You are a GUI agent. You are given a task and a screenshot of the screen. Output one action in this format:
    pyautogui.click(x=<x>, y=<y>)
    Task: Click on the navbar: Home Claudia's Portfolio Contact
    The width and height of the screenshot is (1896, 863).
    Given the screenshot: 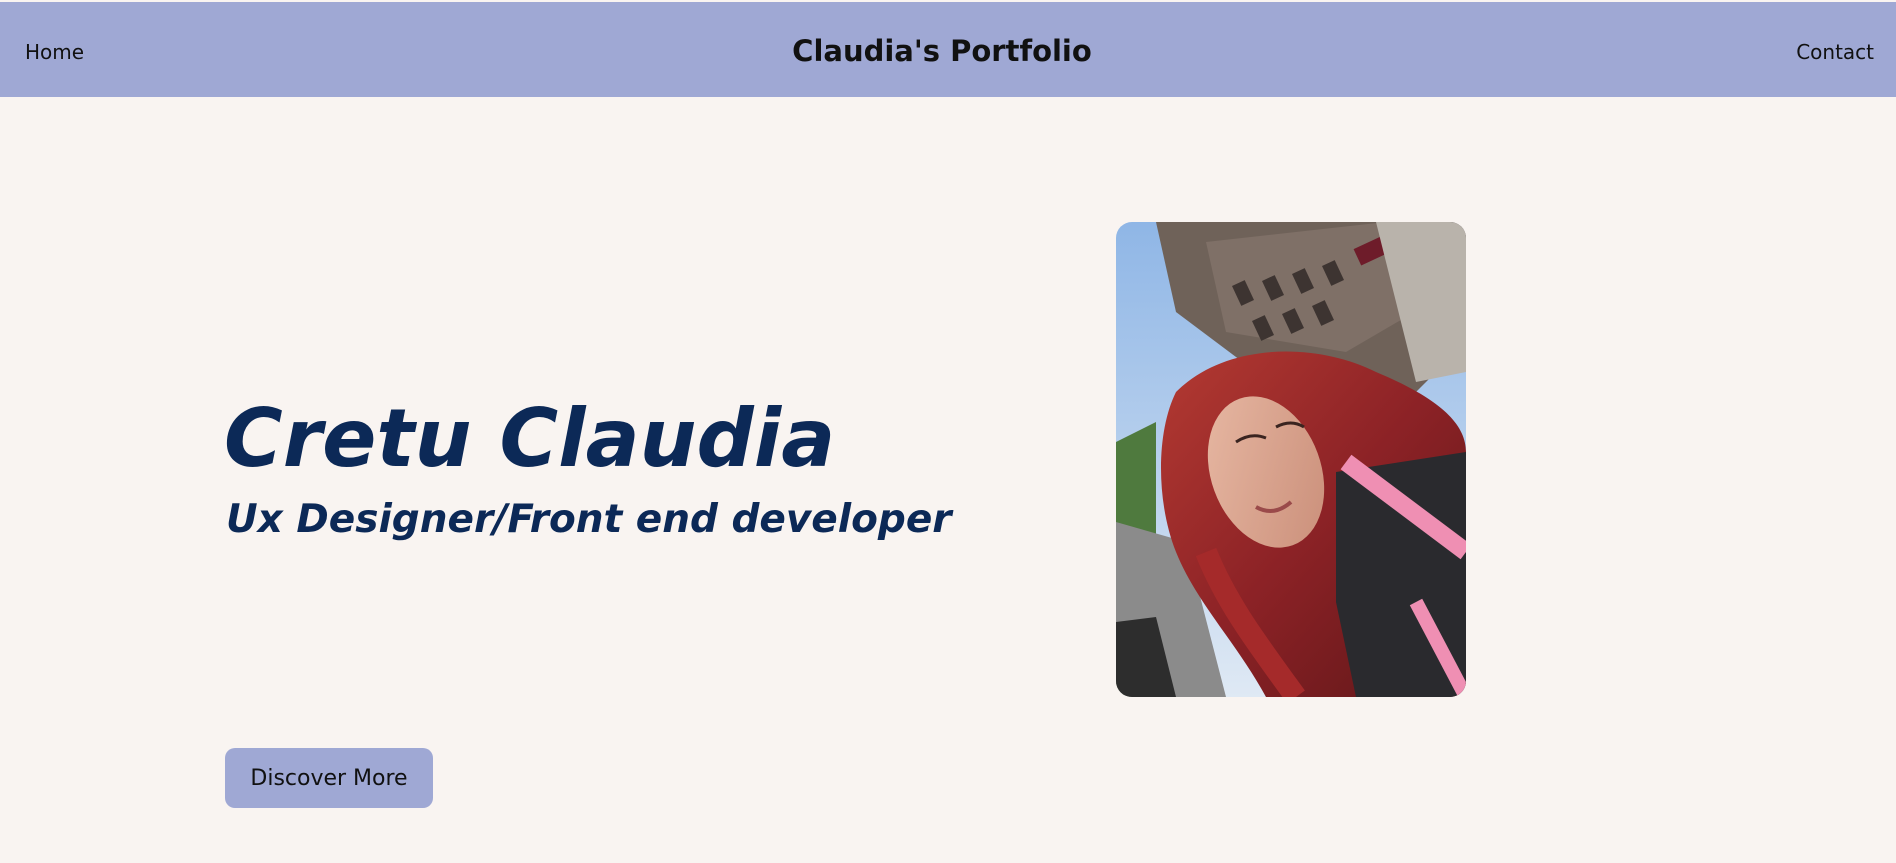 What is the action you would take?
    pyautogui.click(x=948, y=49)
    